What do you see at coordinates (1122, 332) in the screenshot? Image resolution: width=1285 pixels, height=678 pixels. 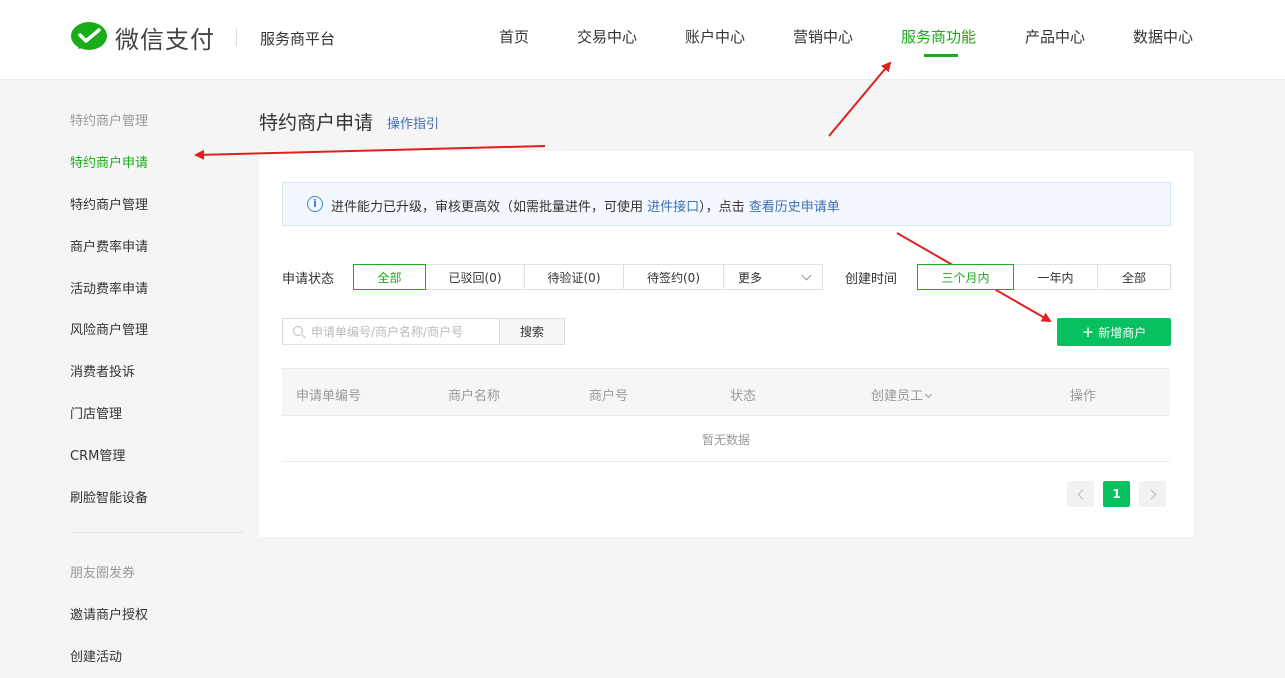 I see `add-merchant-label: 新增商户` at bounding box center [1122, 332].